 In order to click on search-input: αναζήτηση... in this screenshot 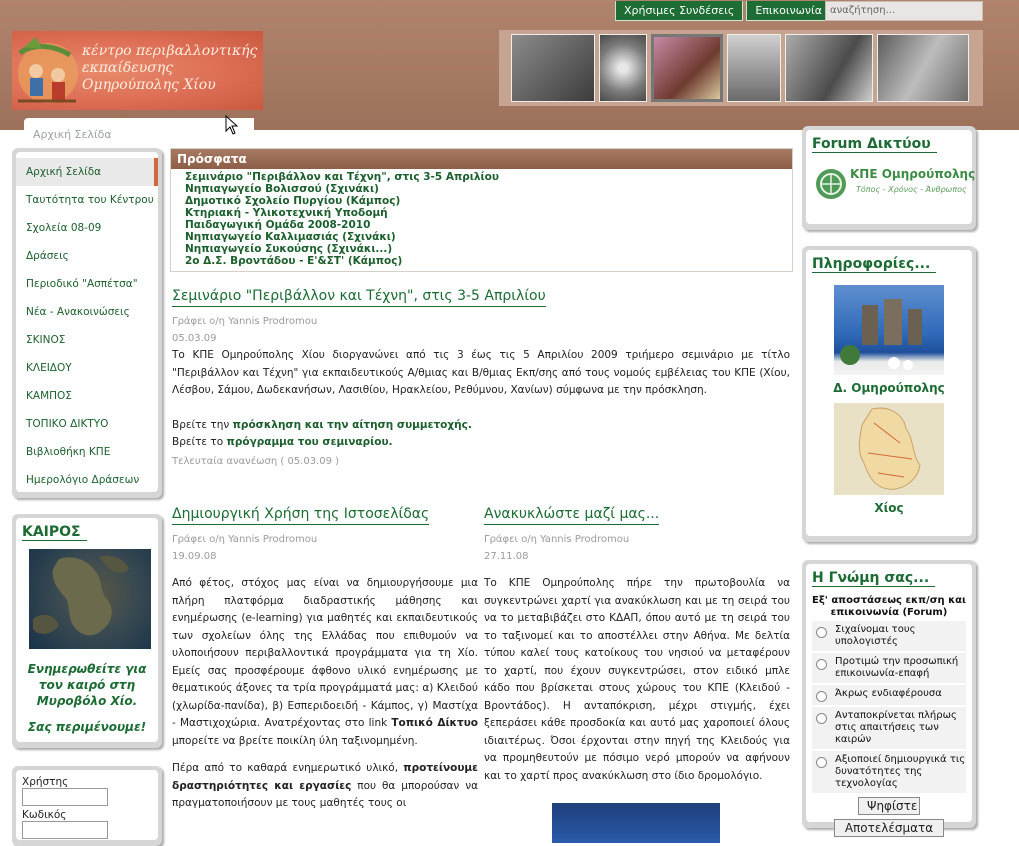, I will do `click(904, 11)`.